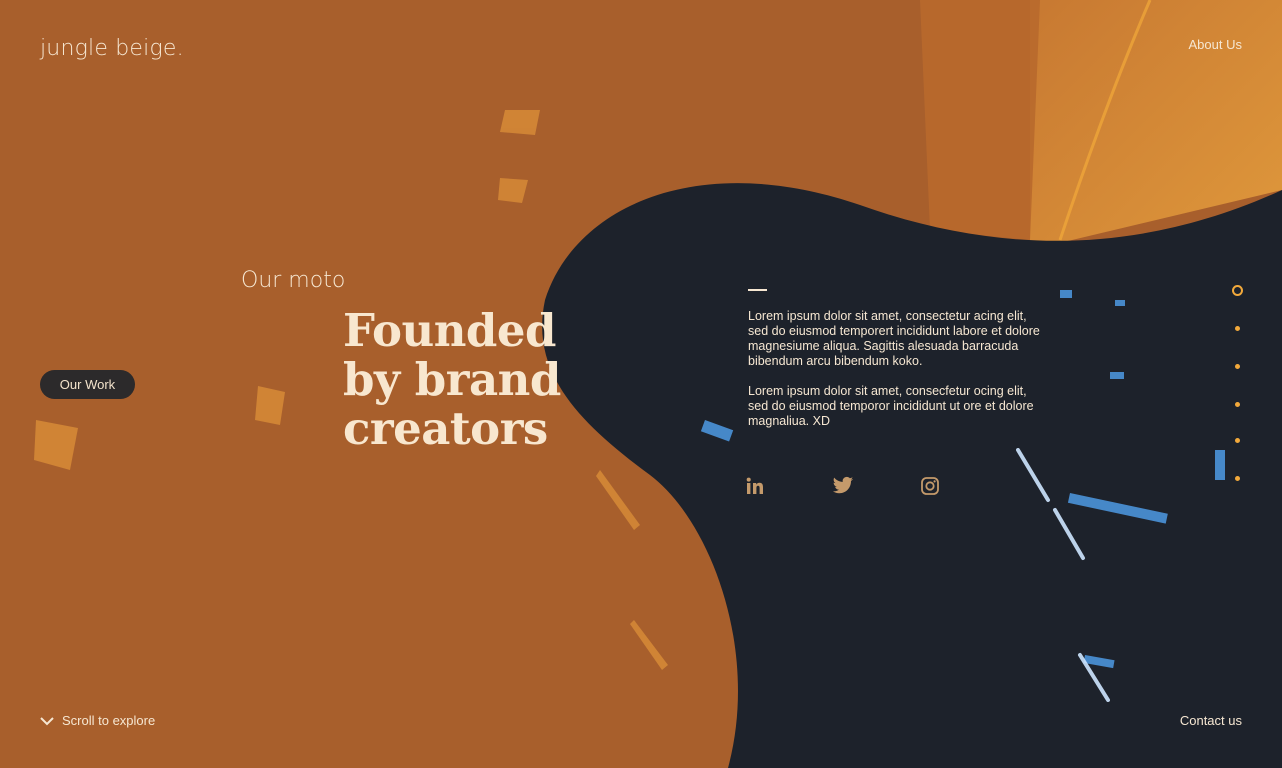 The image size is (1282, 768). I want to click on headline-line-2: by brand, so click(452, 379).